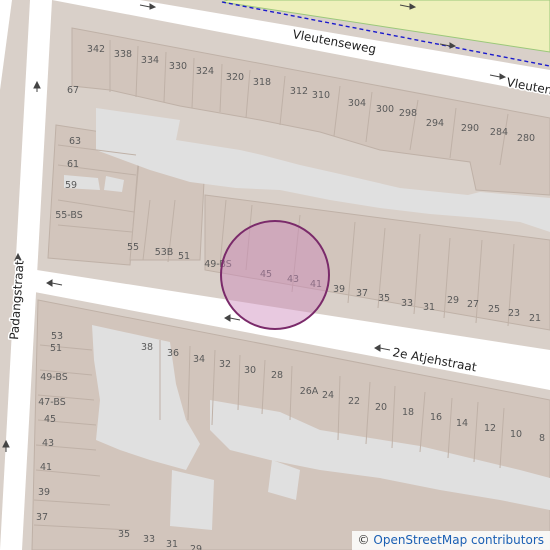  I want to click on house-number: 25, so click(494, 309).